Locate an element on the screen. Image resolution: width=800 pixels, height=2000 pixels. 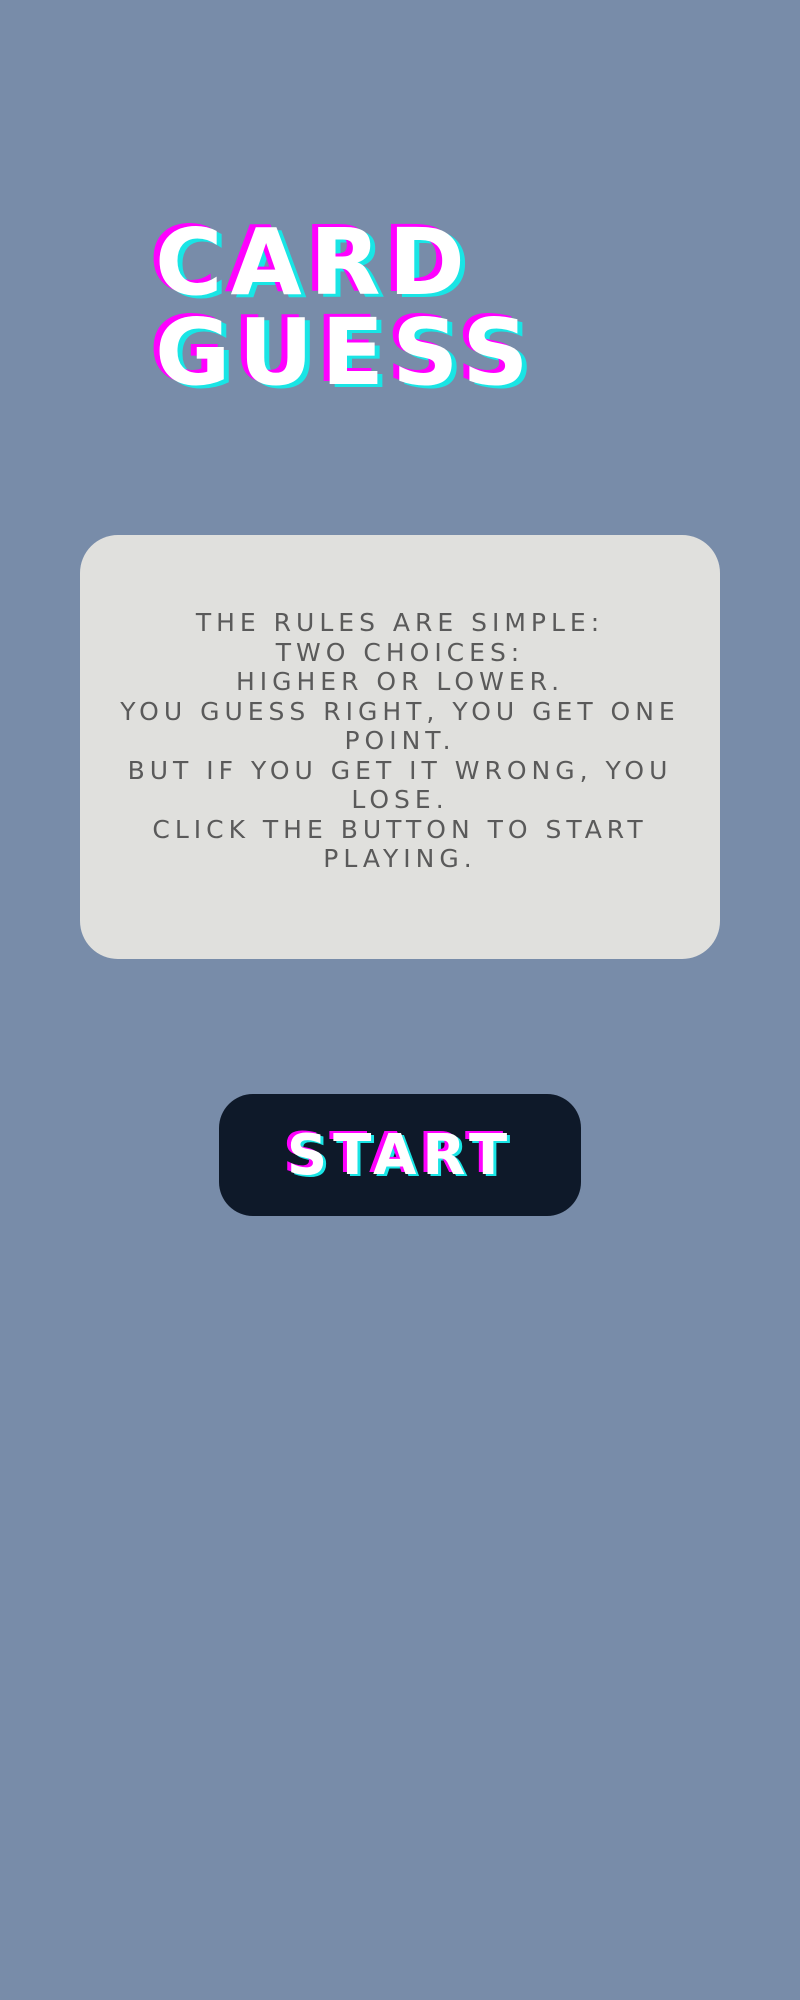
start-button-label: START is located at coordinates (400, 1155).